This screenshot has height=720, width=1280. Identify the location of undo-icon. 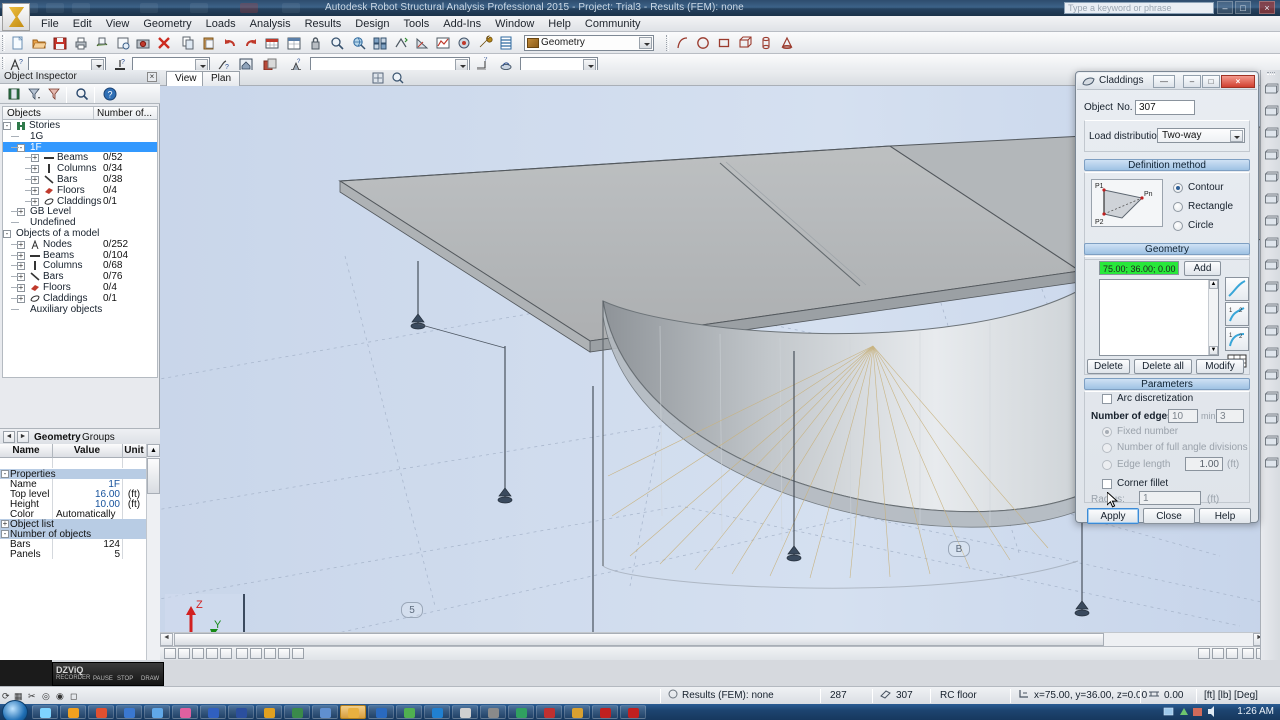
(230, 43).